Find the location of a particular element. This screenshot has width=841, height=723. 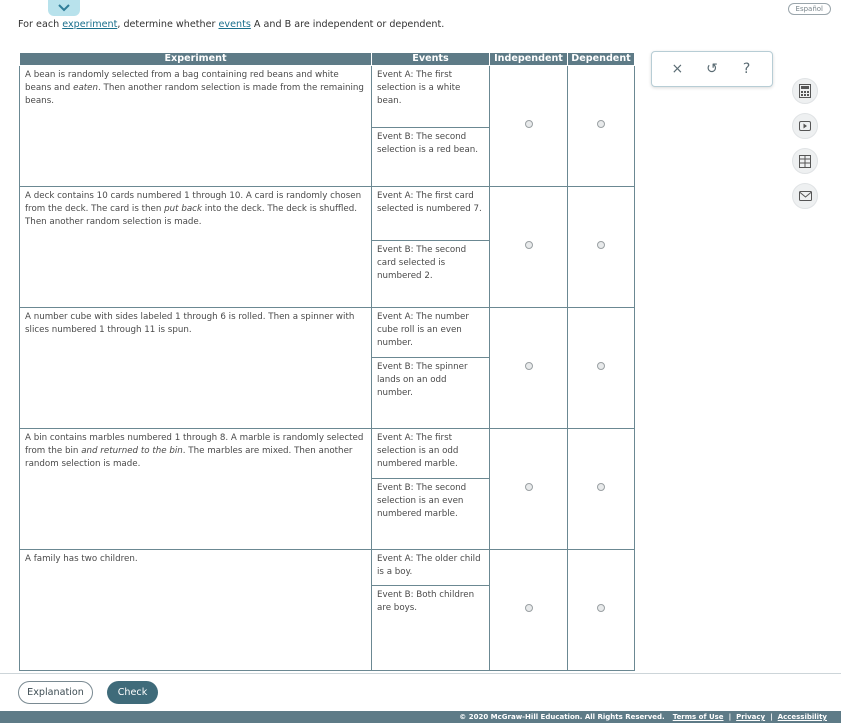

close-icon: × is located at coordinates (677, 69).